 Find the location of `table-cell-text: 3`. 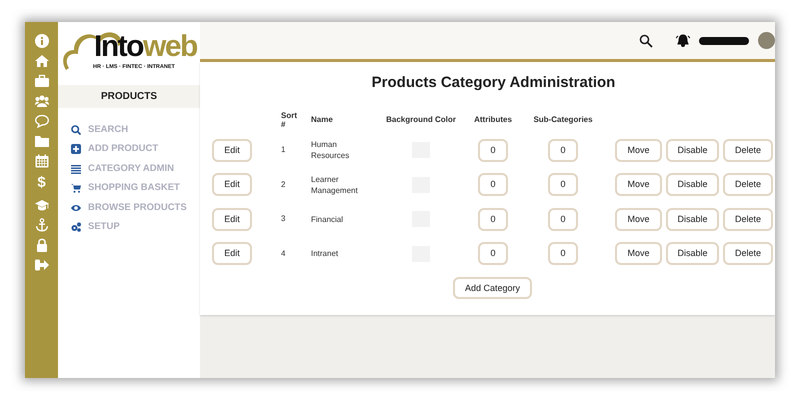

table-cell-text: 3 is located at coordinates (283, 219).